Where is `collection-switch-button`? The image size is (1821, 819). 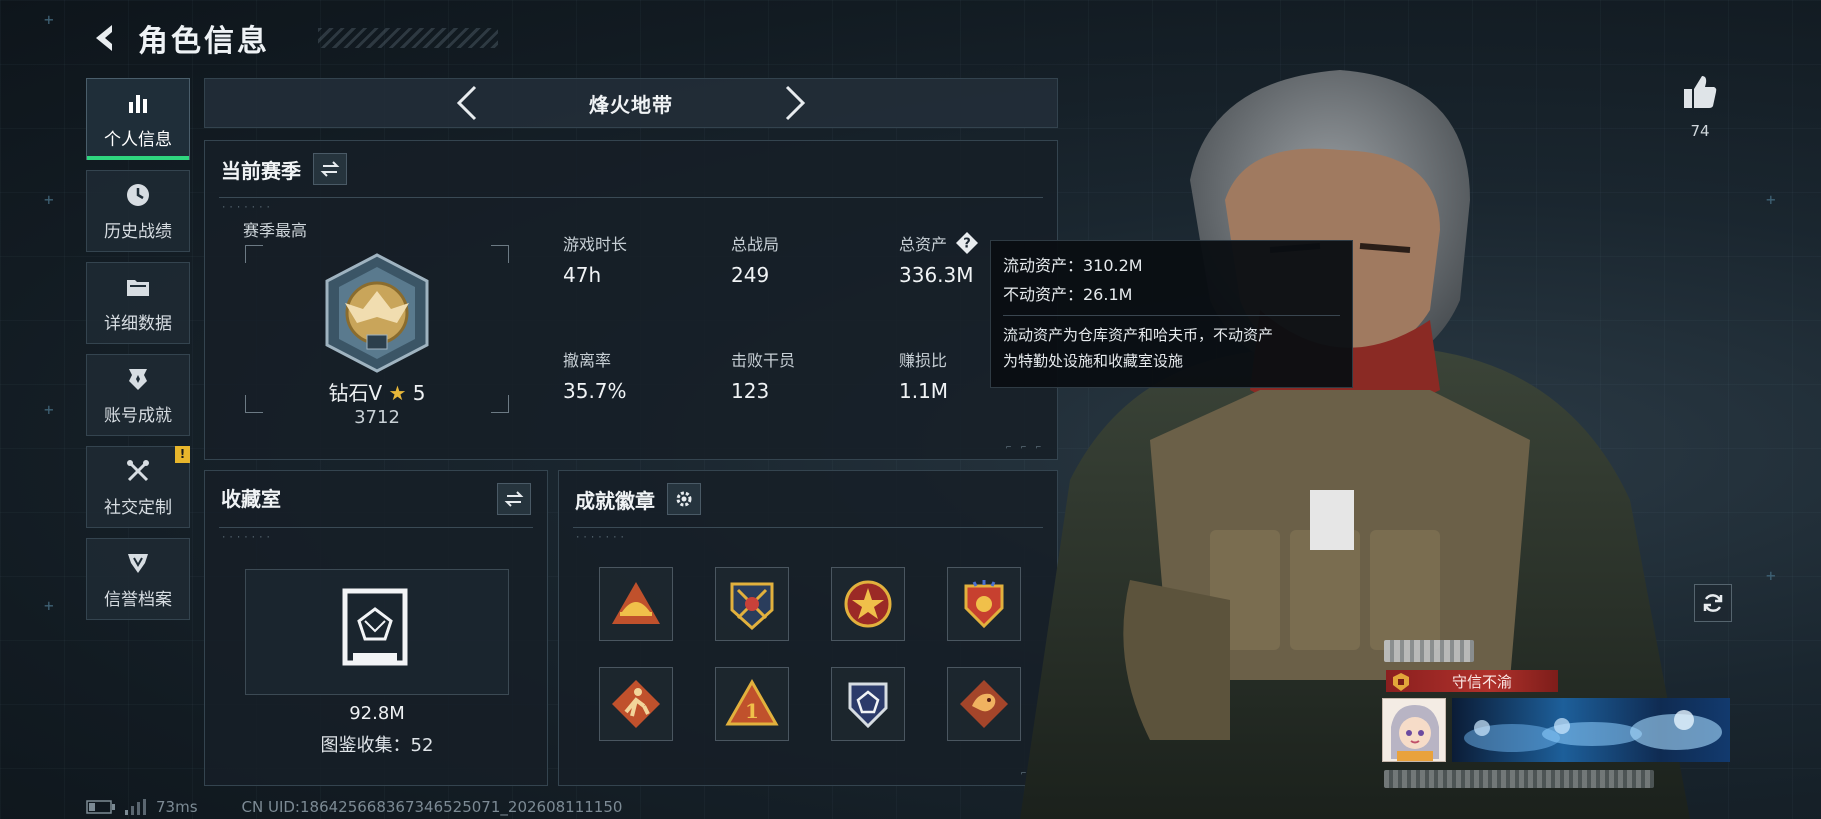 collection-switch-button is located at coordinates (514, 499).